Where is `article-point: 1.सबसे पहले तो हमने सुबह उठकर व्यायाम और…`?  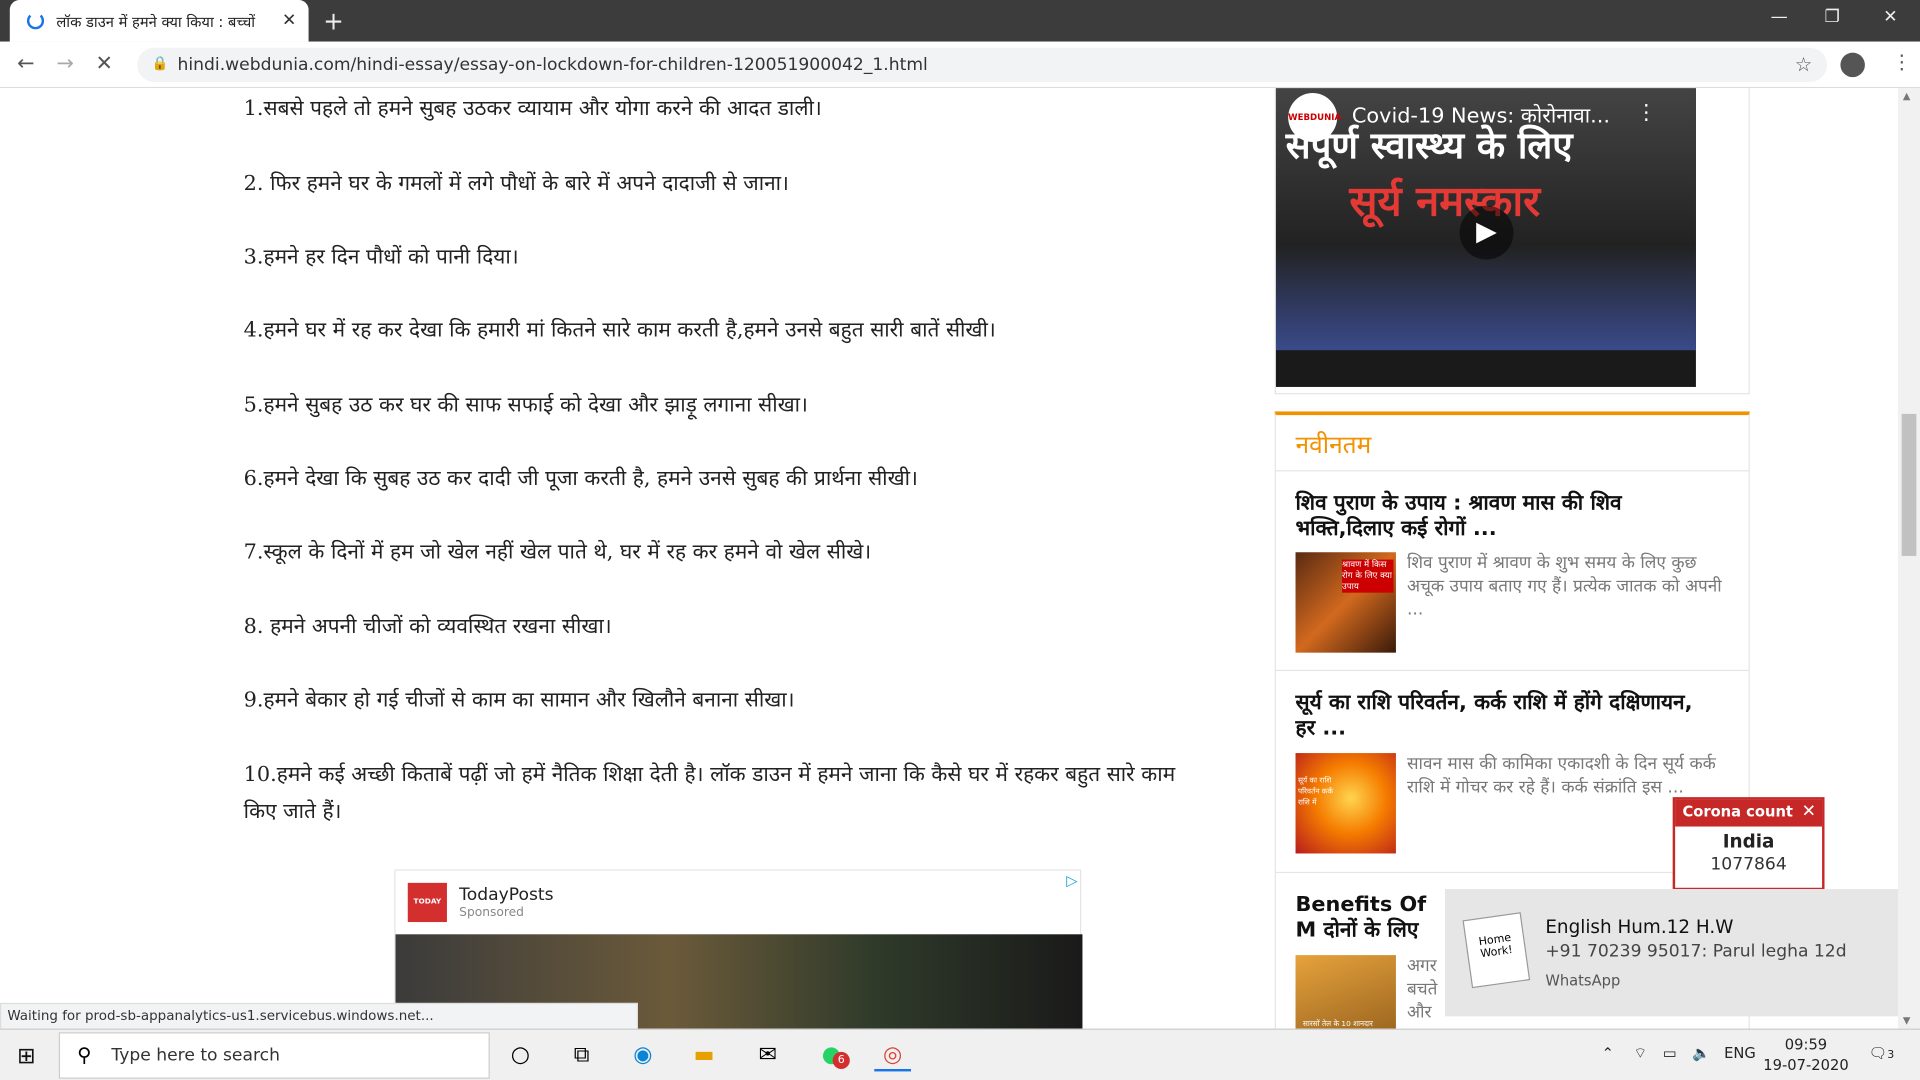 article-point: 1.सबसे पहले तो हमने सुबह उठकर व्यायाम और… is located at coordinates (532, 109).